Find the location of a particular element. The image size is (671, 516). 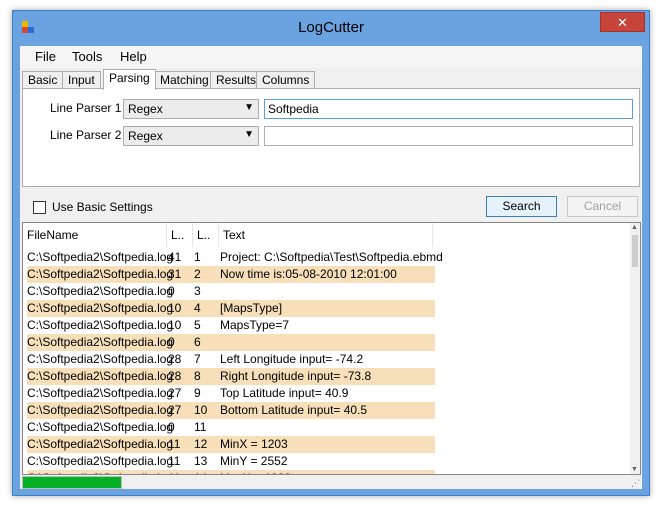

table-cell: Right Longitude input= -73.8 is located at coordinates (296, 376).